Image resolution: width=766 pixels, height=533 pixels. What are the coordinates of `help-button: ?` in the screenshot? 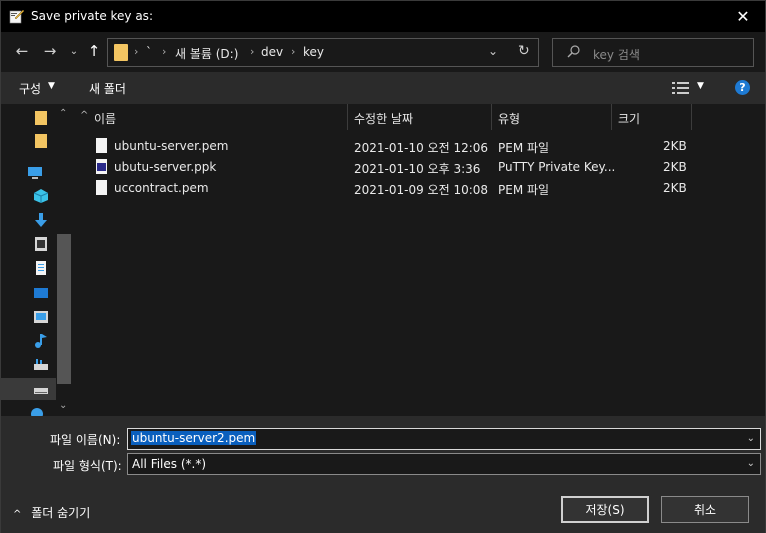 It's located at (742, 87).